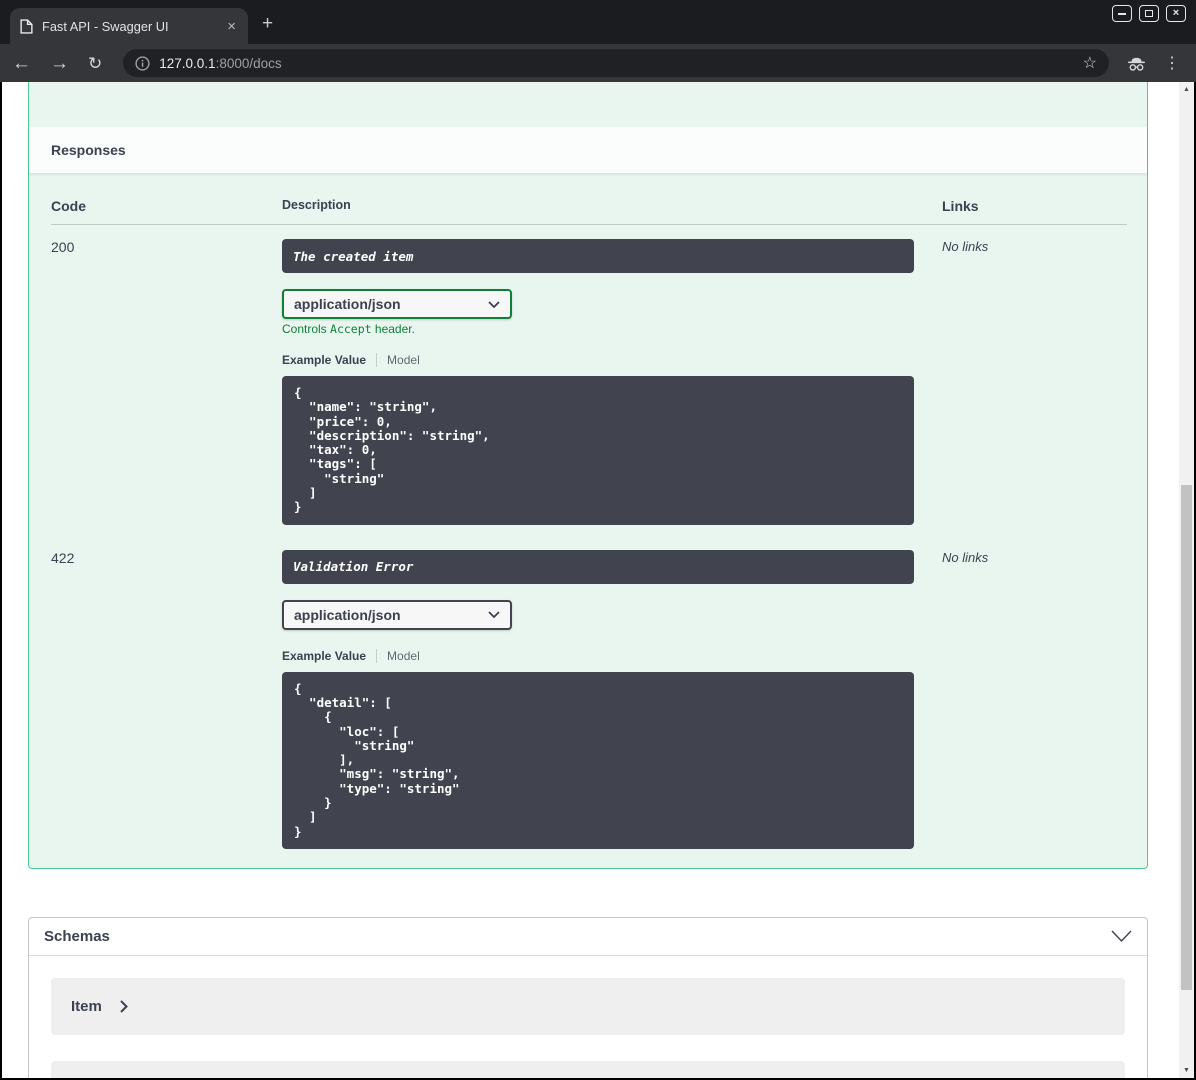  I want to click on forward-icon: →, so click(59, 63).